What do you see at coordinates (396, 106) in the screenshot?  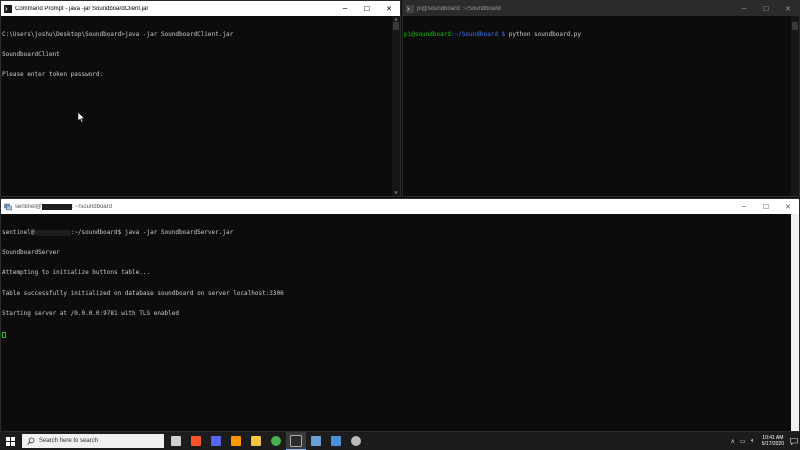 I see `cmd-scrollbar: ▲ ▼` at bounding box center [396, 106].